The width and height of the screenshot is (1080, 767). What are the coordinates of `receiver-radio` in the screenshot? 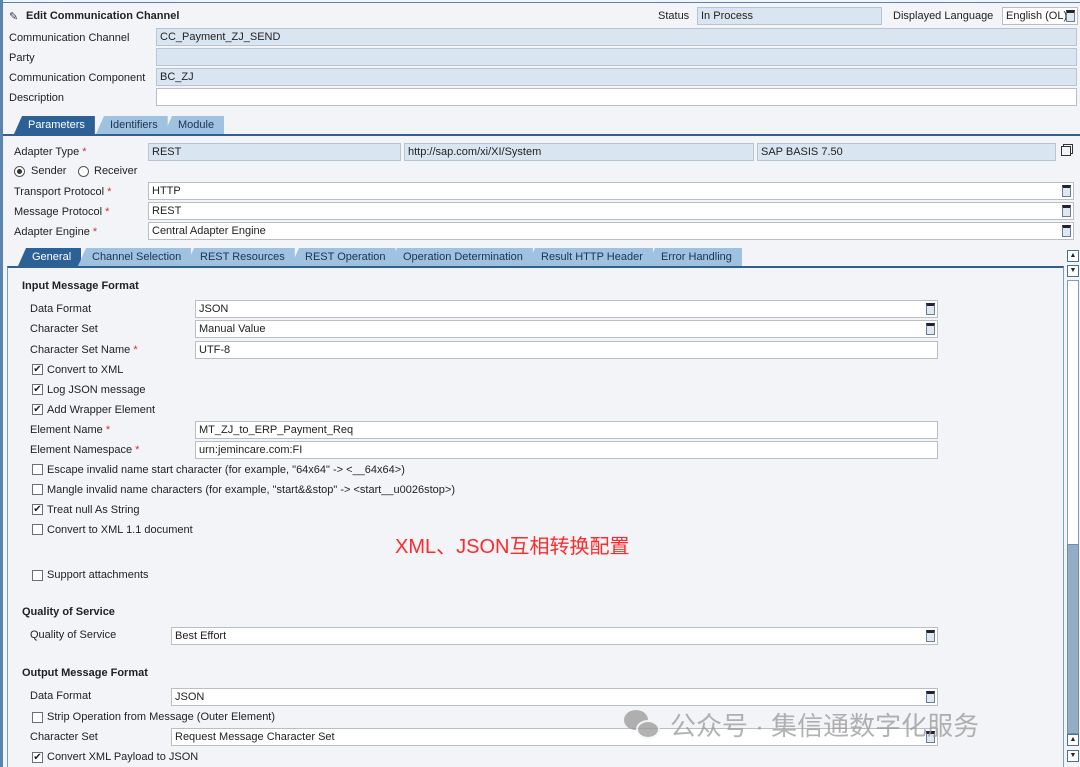 It's located at (83, 171).